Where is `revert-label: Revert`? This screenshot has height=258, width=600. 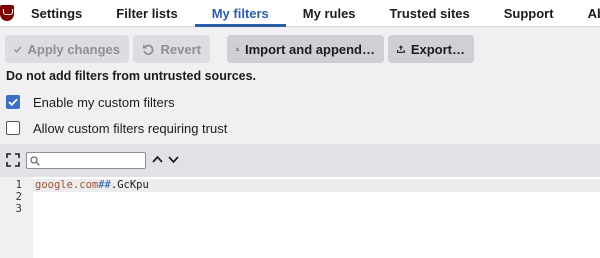
revert-label: Revert is located at coordinates (180, 49).